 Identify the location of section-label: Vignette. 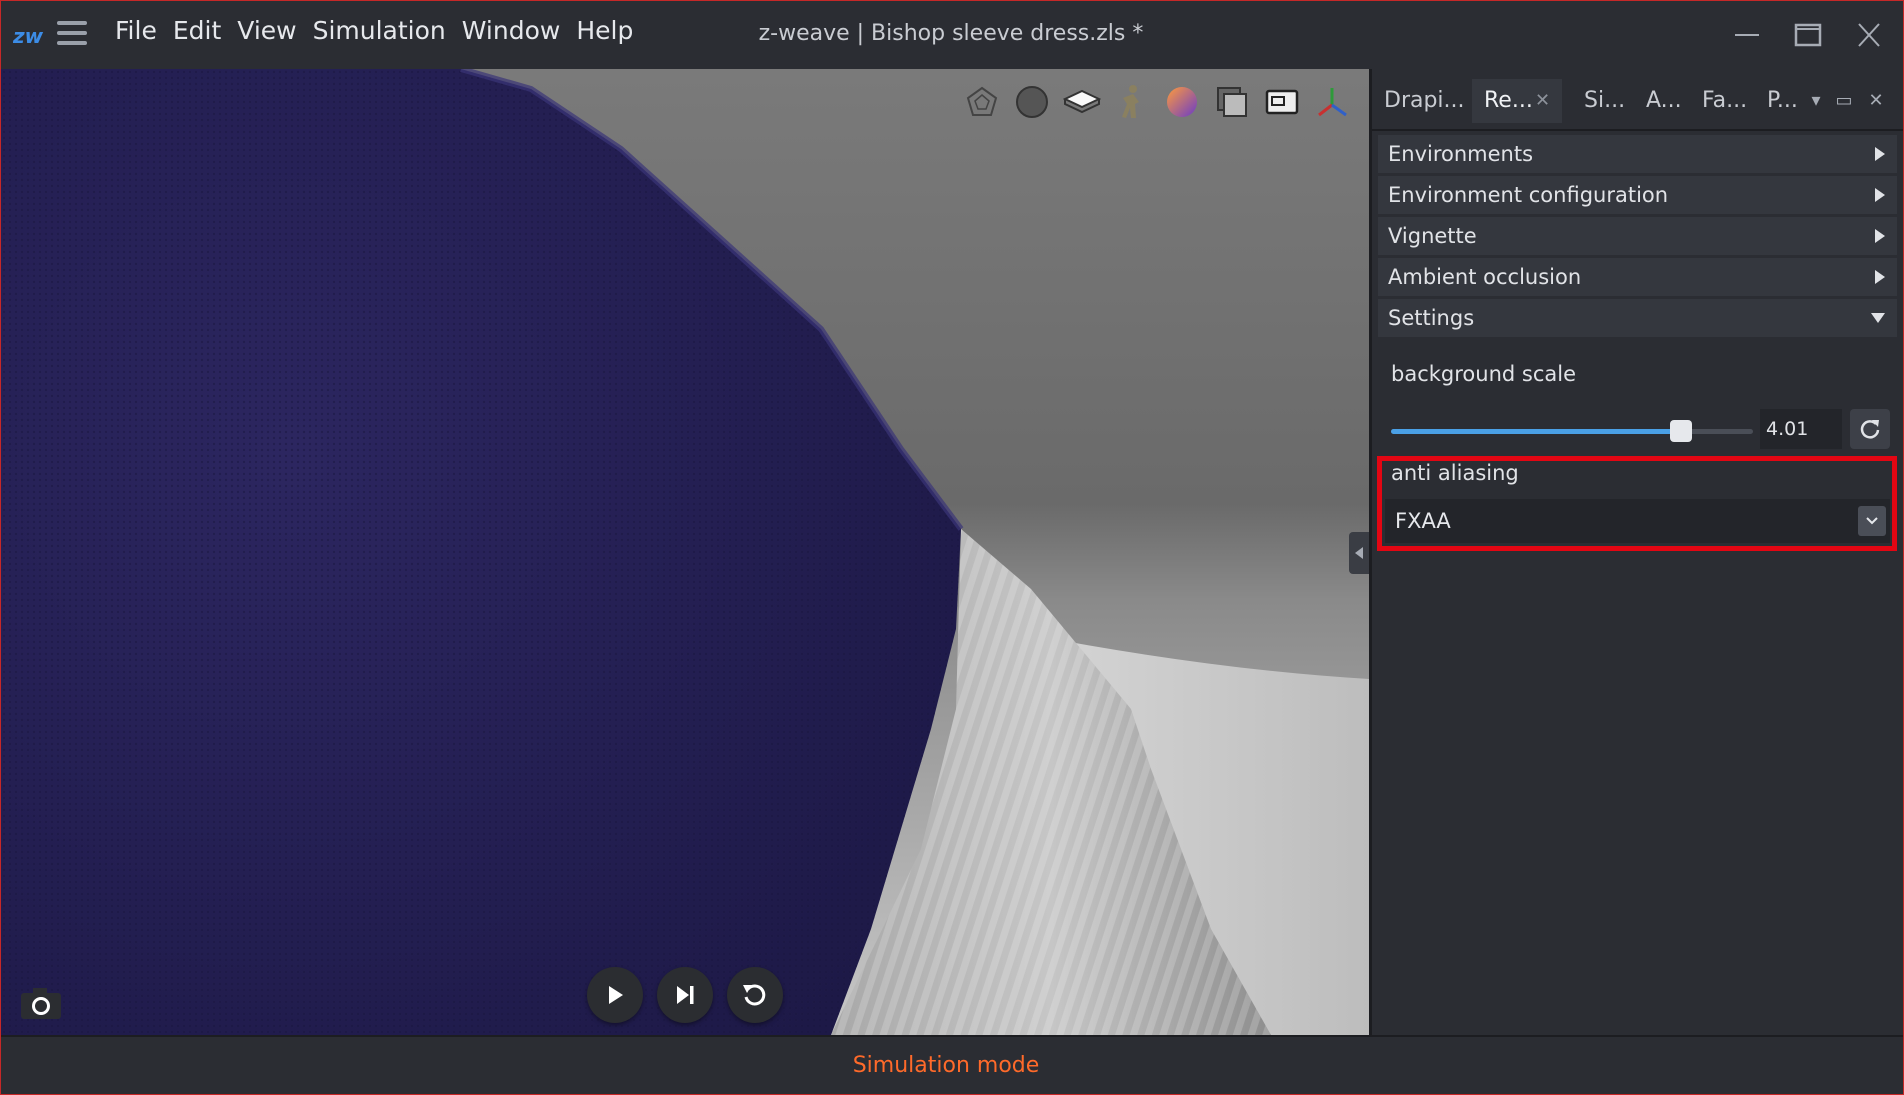
(1432, 236).